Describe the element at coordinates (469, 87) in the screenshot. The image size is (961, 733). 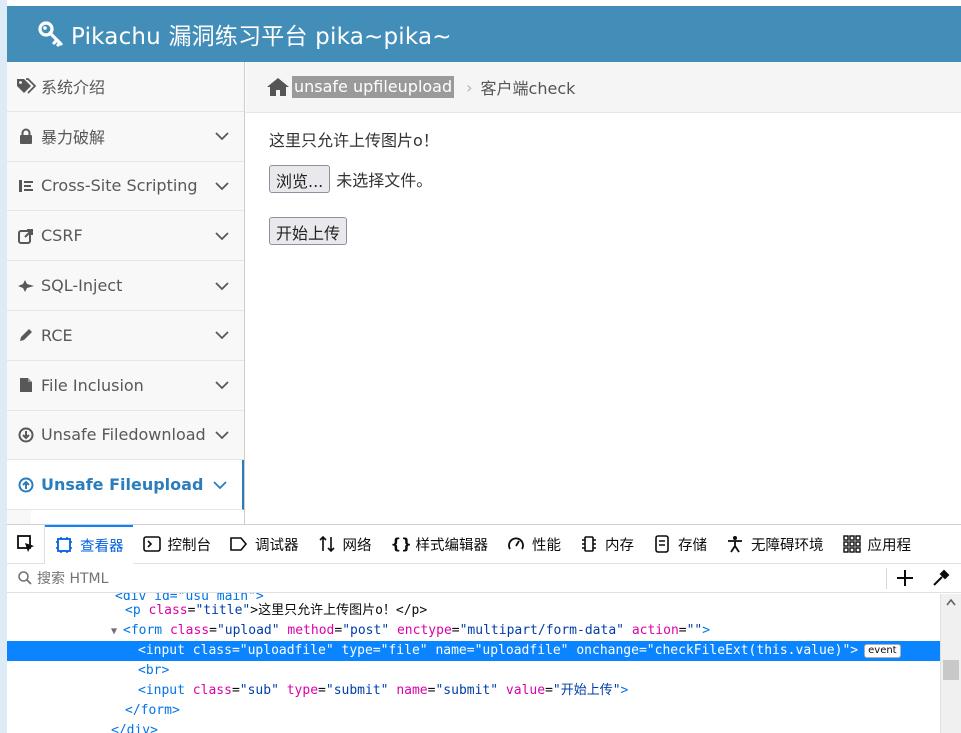
I see `chevron-right-icon: ›` at that location.